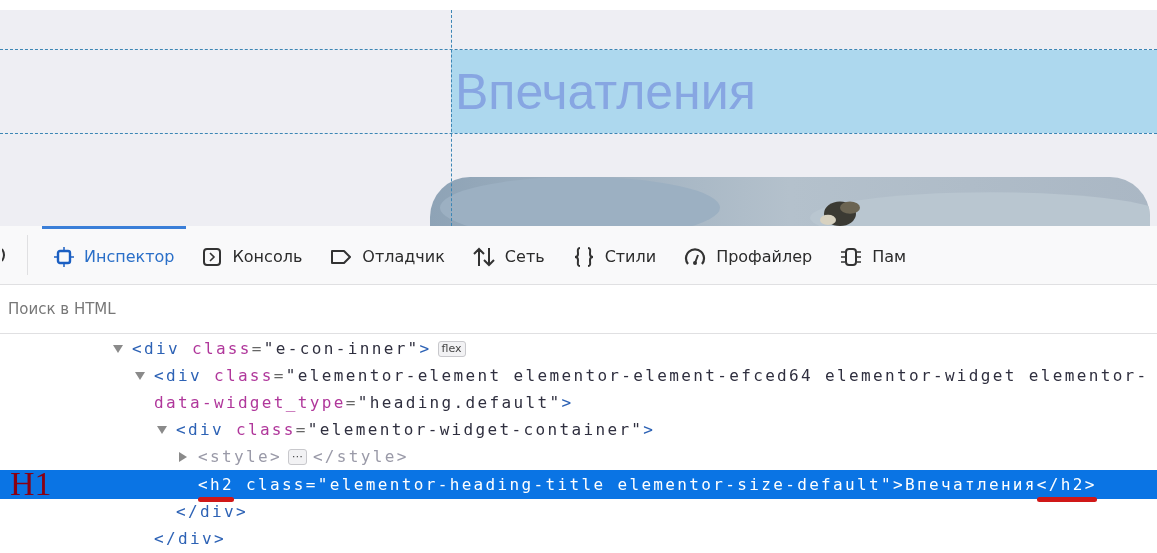 The height and width of the screenshot is (553, 1157). What do you see at coordinates (364, 402) in the screenshot?
I see `markup-line: data-widget_type="heading.default">` at bounding box center [364, 402].